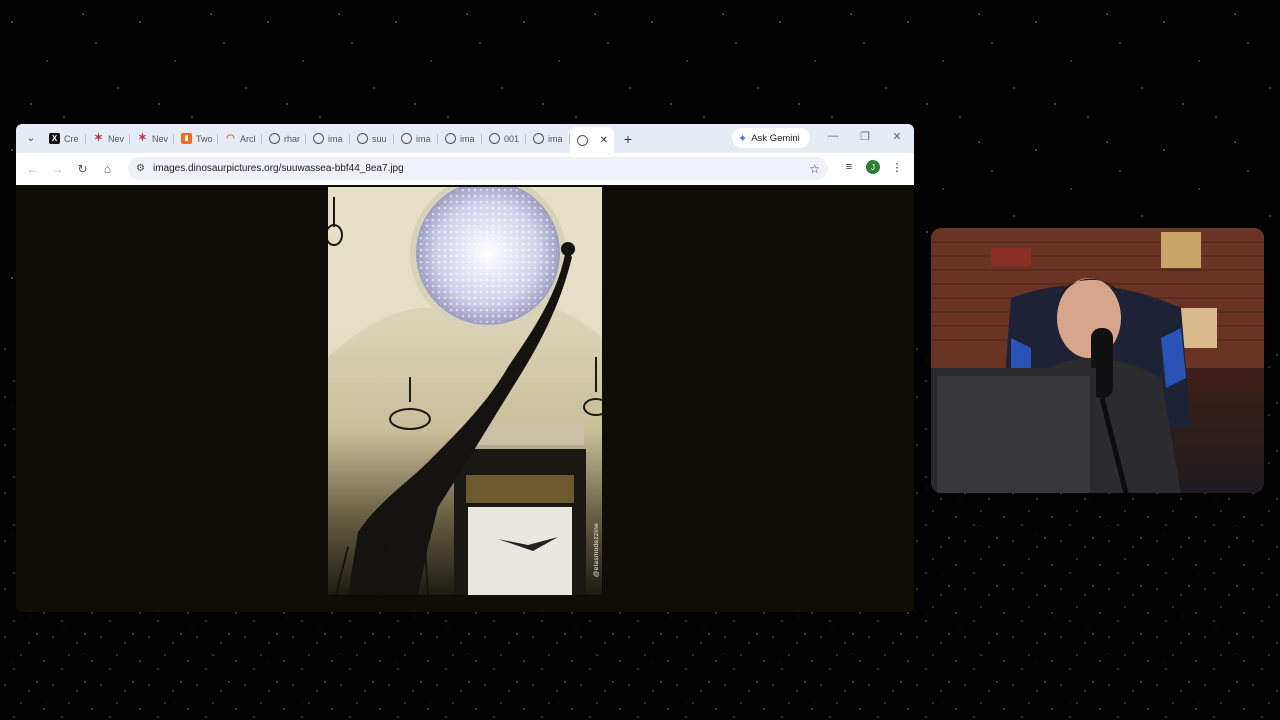 Image resolution: width=1280 pixels, height=720 pixels. I want to click on tab-11: ima, so click(548, 139).